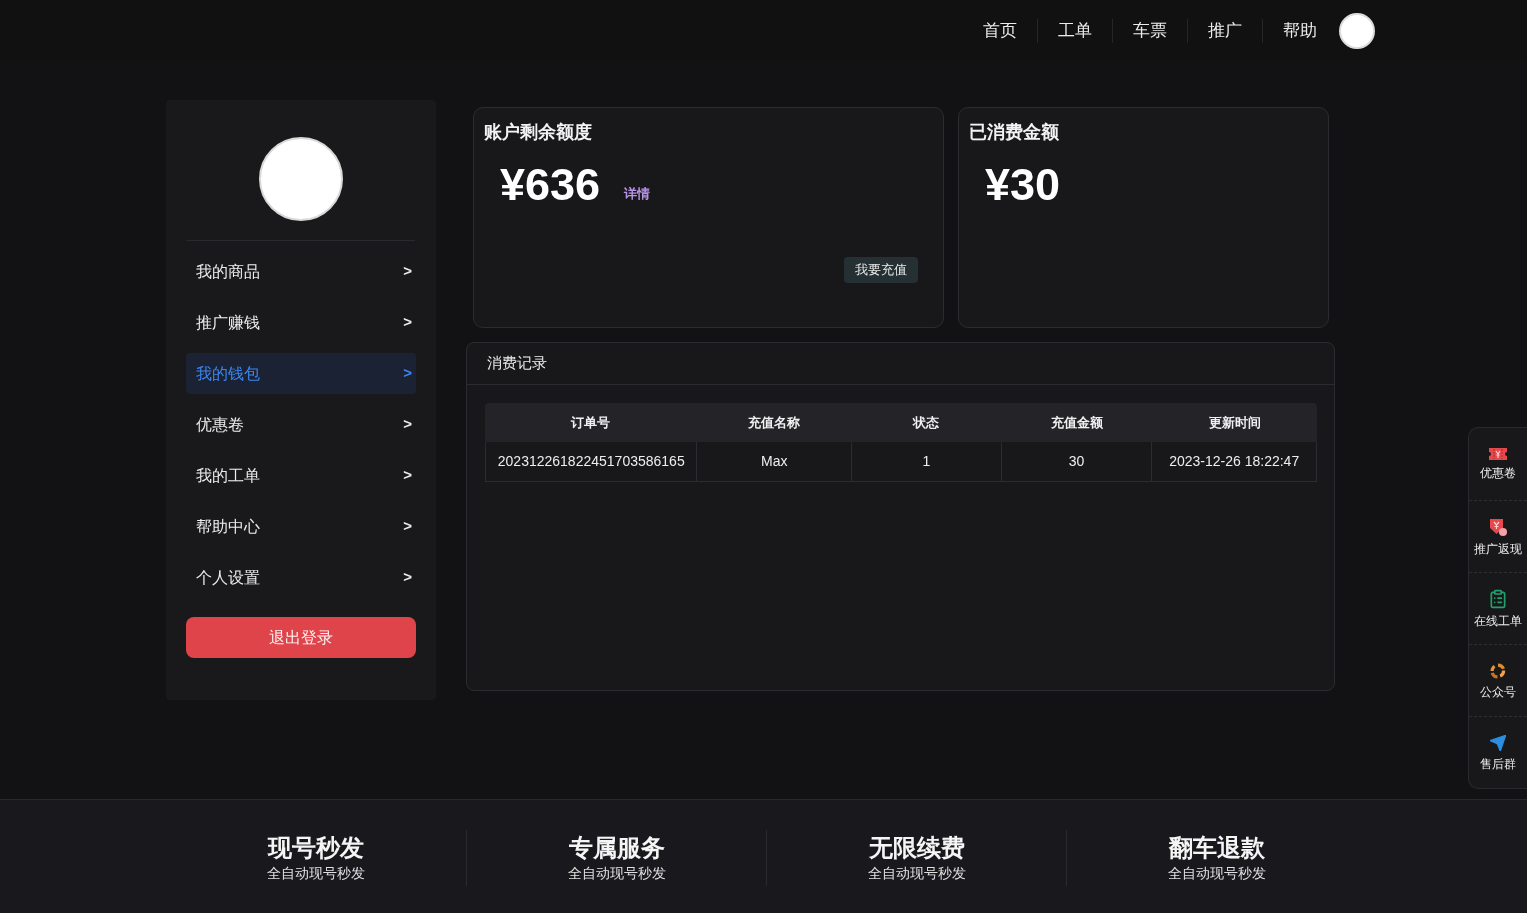 The height and width of the screenshot is (913, 1527). I want to click on float-bar-label: 售后群, so click(1498, 763).